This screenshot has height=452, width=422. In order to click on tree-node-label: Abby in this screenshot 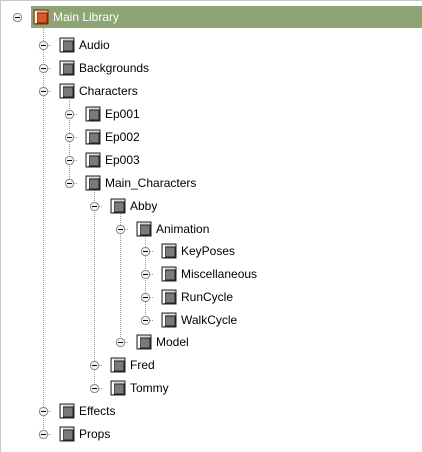, I will do `click(144, 206)`.